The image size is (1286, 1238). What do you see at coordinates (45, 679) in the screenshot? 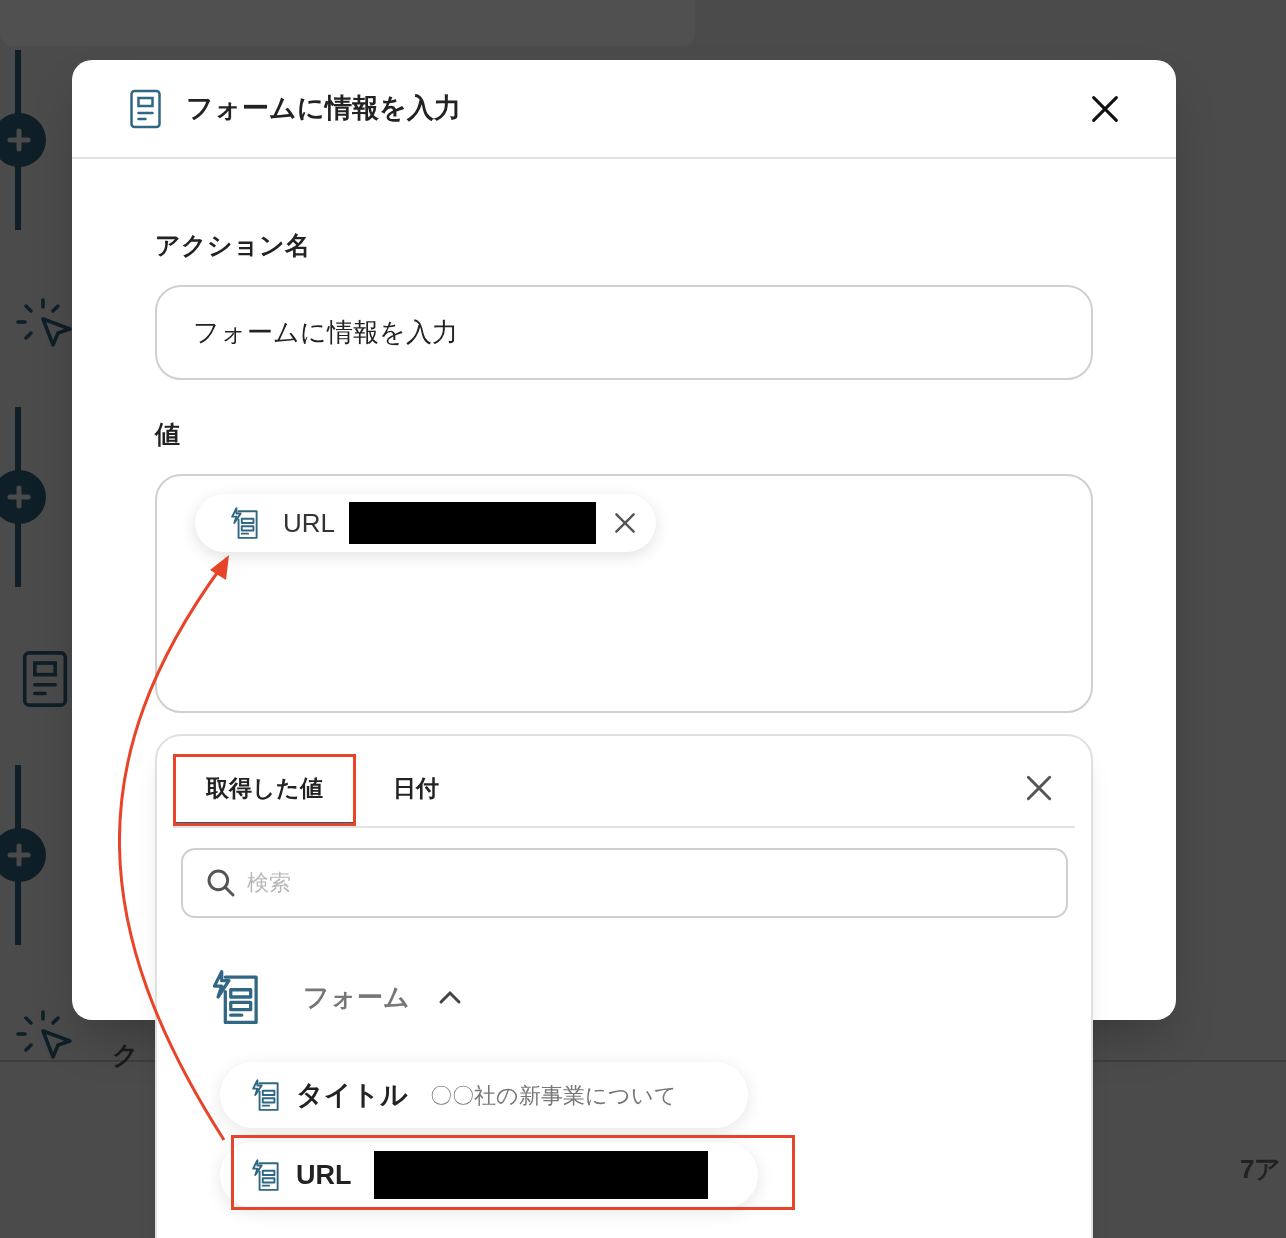
I see `document-icon` at bounding box center [45, 679].